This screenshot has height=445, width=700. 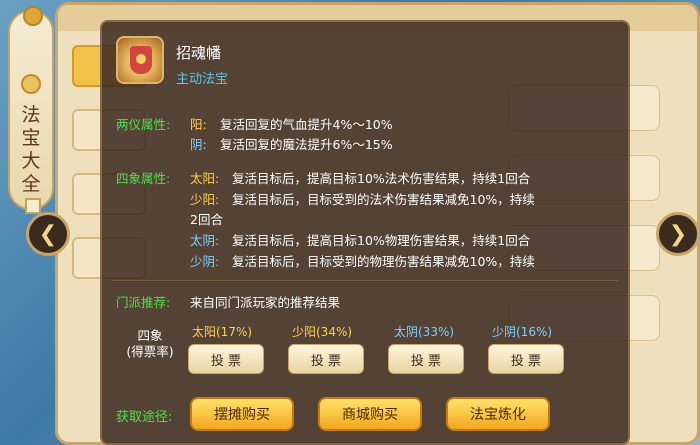 I want to click on coin-icon, so click(x=31, y=84).